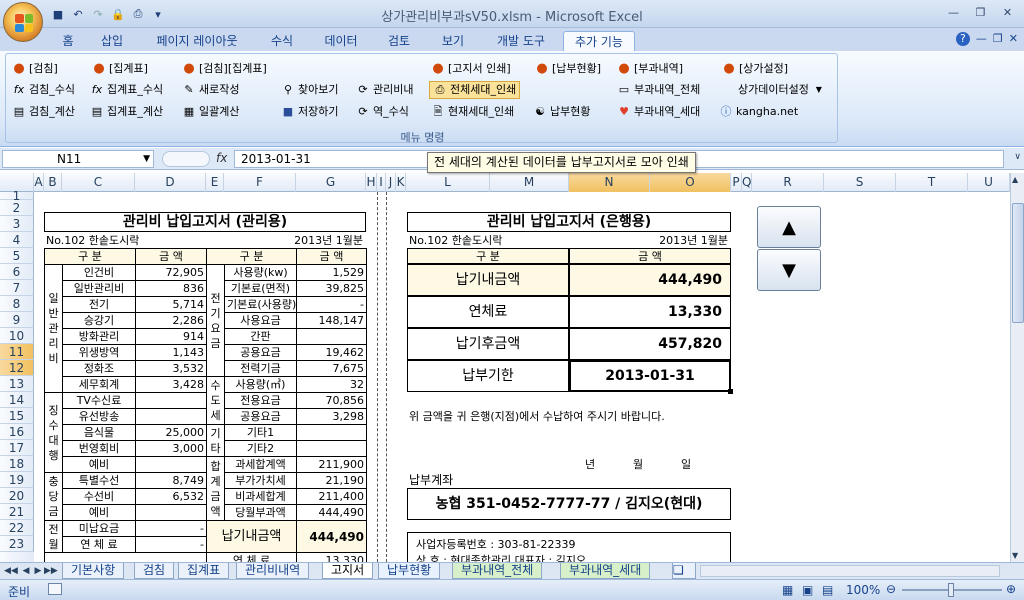  I want to click on sheet-tab: 검침, so click(154, 571).